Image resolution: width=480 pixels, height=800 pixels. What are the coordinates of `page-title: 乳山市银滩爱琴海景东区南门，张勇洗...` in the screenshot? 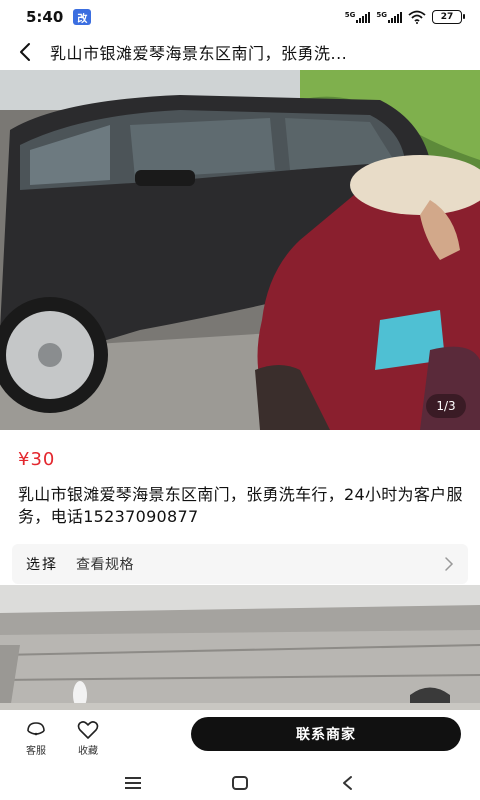 It's located at (199, 53).